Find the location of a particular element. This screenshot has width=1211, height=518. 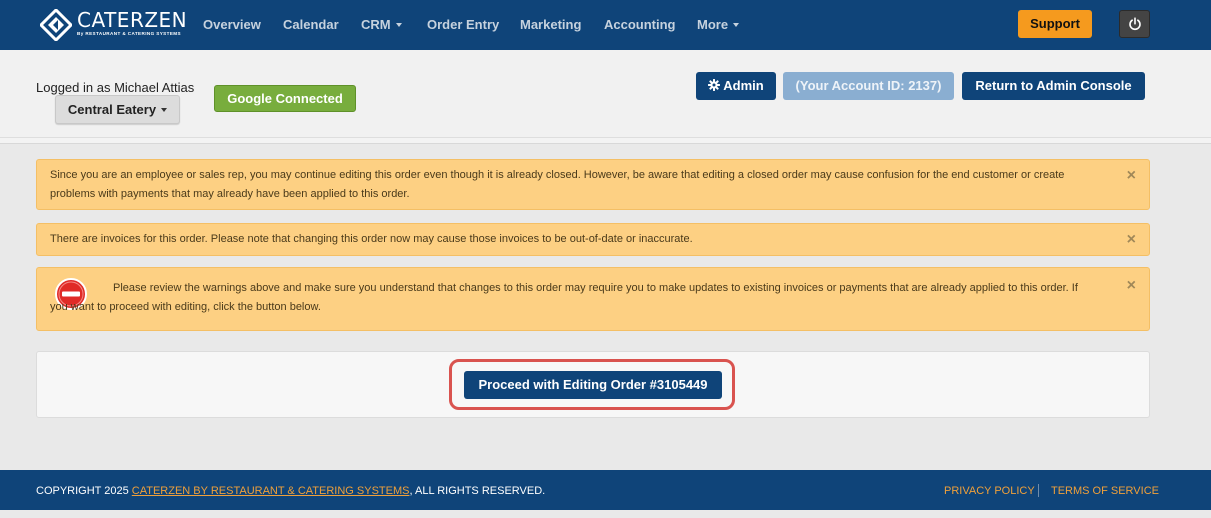

logged-in-text: Logged in as Michael Attias is located at coordinates (115, 87).